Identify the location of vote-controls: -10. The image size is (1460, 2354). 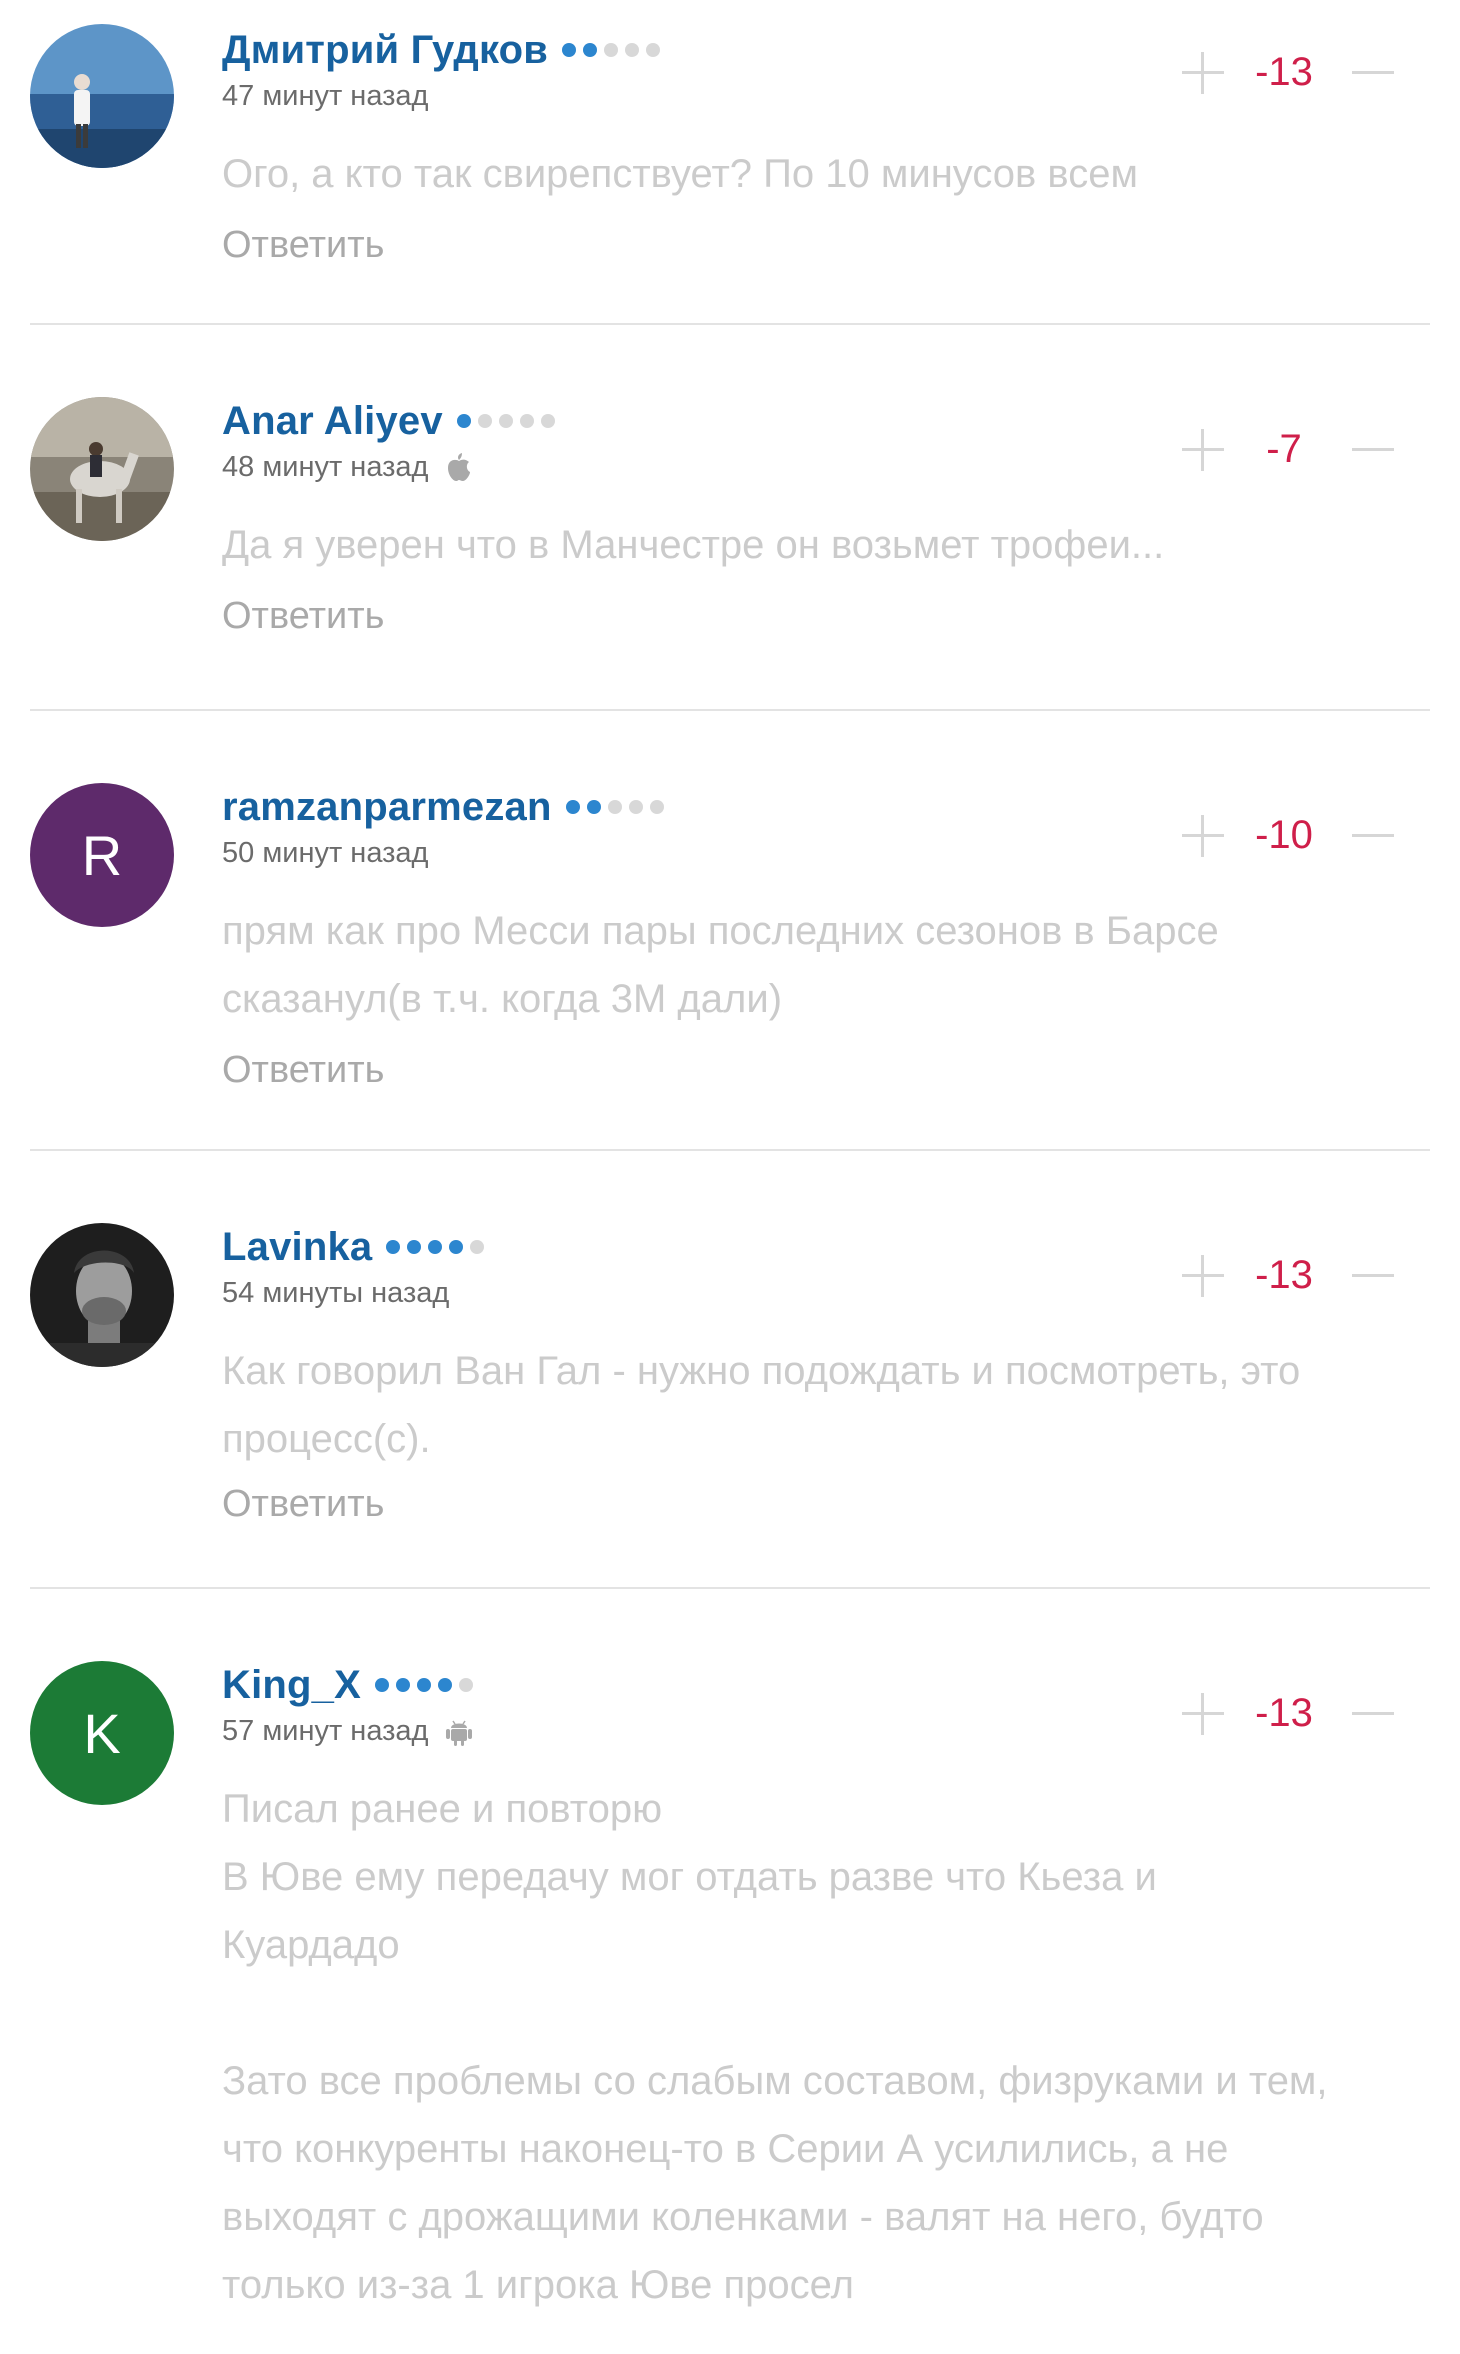
(1288, 835).